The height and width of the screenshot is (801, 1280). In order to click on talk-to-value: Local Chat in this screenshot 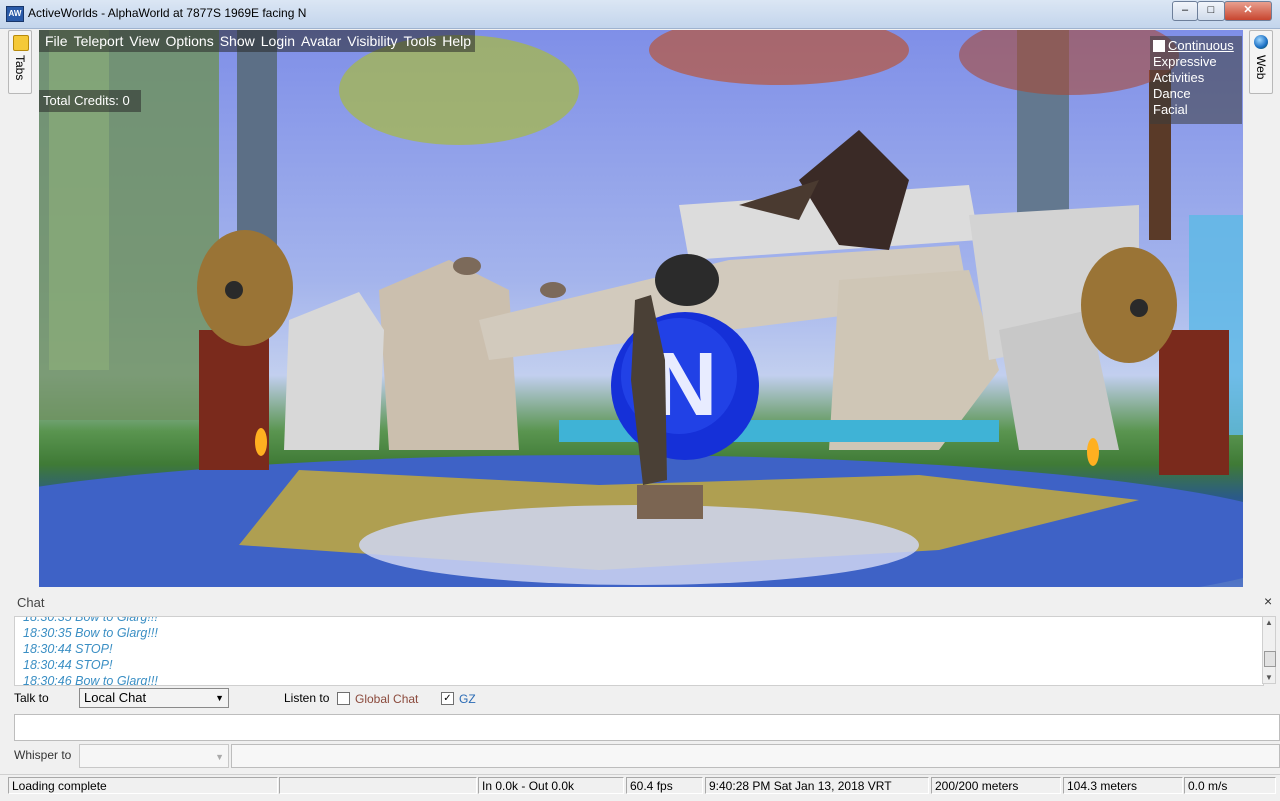, I will do `click(115, 697)`.